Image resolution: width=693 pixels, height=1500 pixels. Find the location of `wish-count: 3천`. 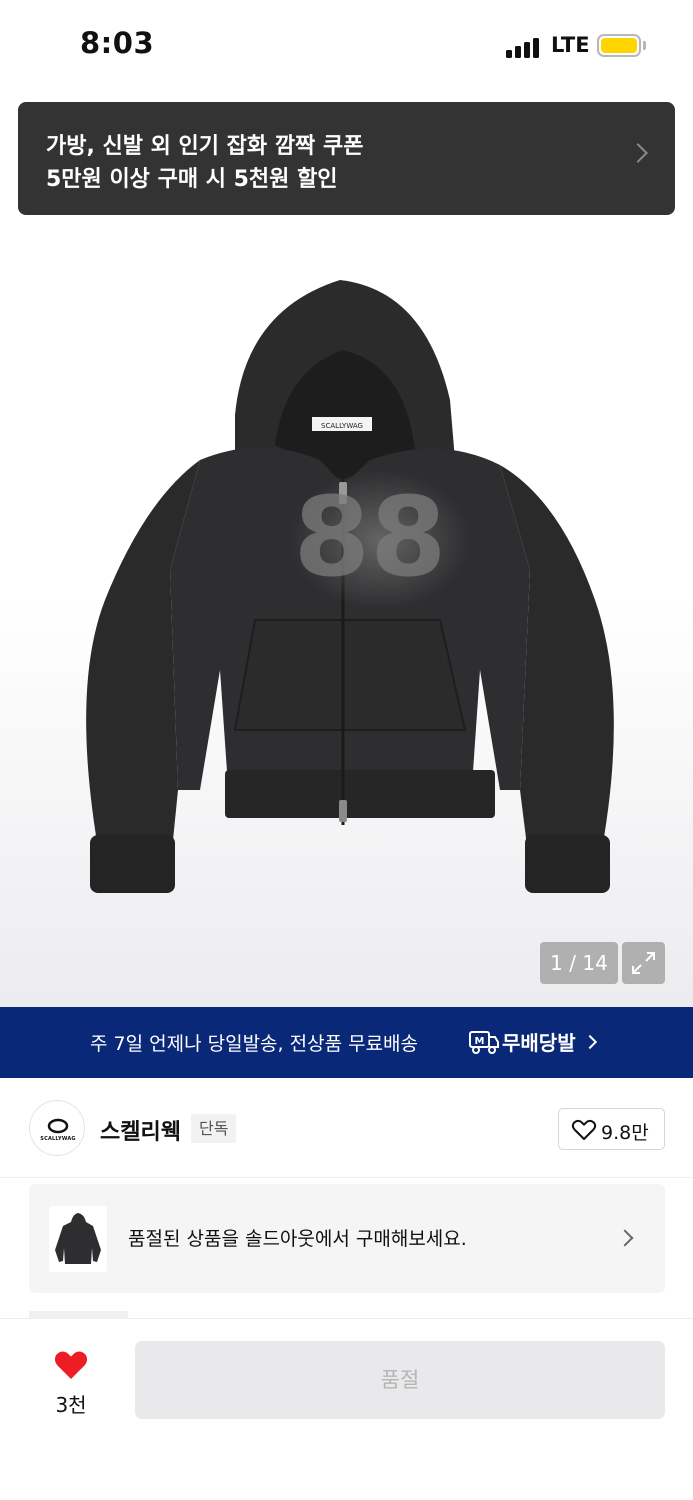

wish-count: 3천 is located at coordinates (71, 1405).